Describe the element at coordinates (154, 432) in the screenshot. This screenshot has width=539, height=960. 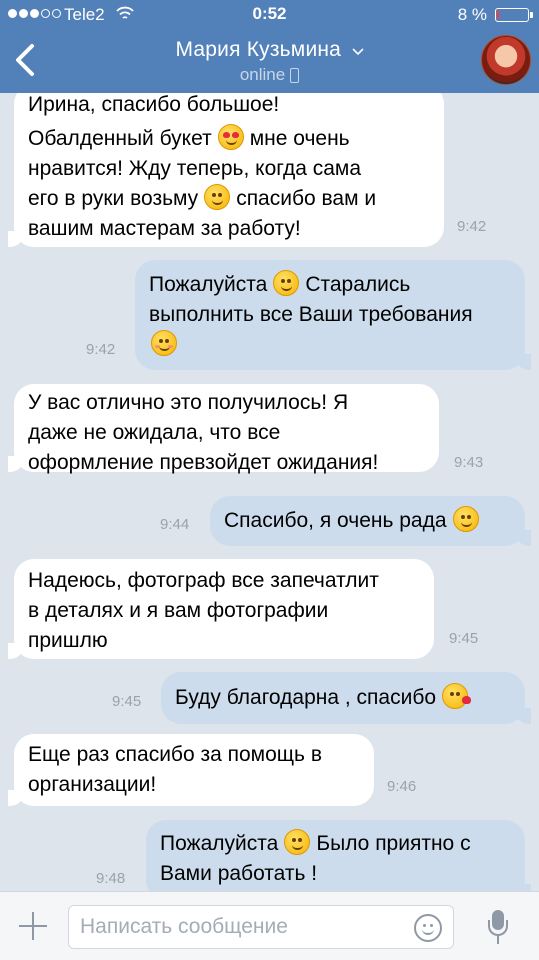
I see `message-line: даже не ожидала, что все` at that location.